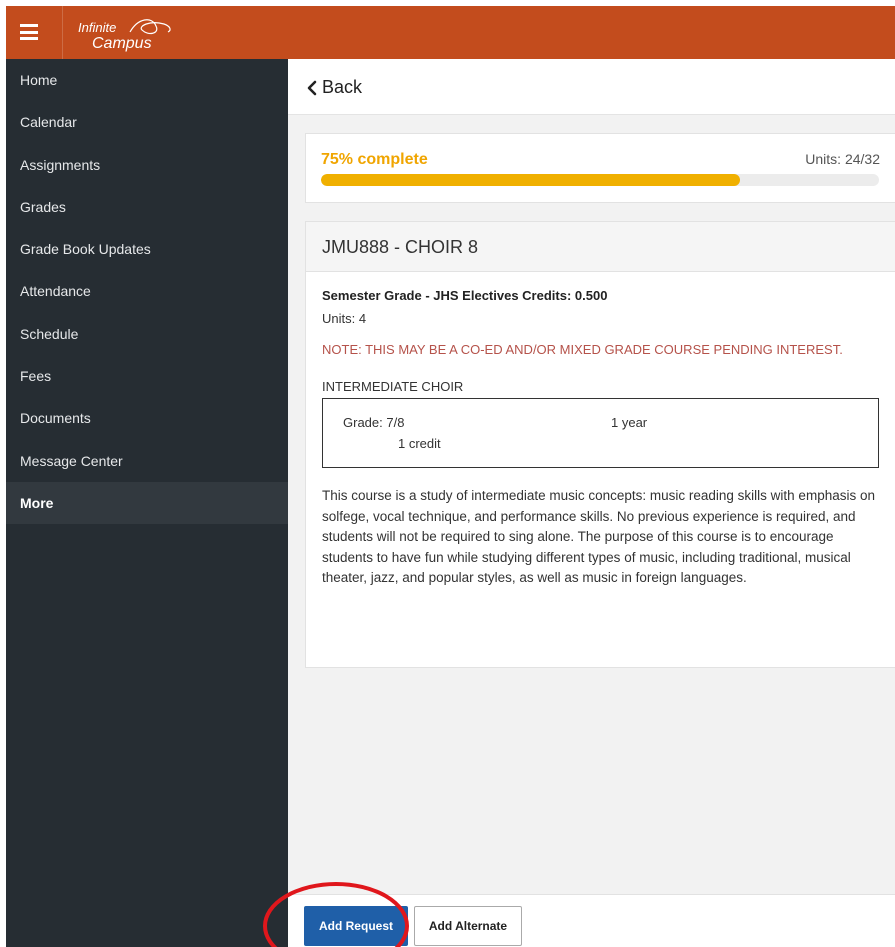 This screenshot has height=947, width=895. Describe the element at coordinates (374, 422) in the screenshot. I see `info-grade: Grade: 7/8` at that location.